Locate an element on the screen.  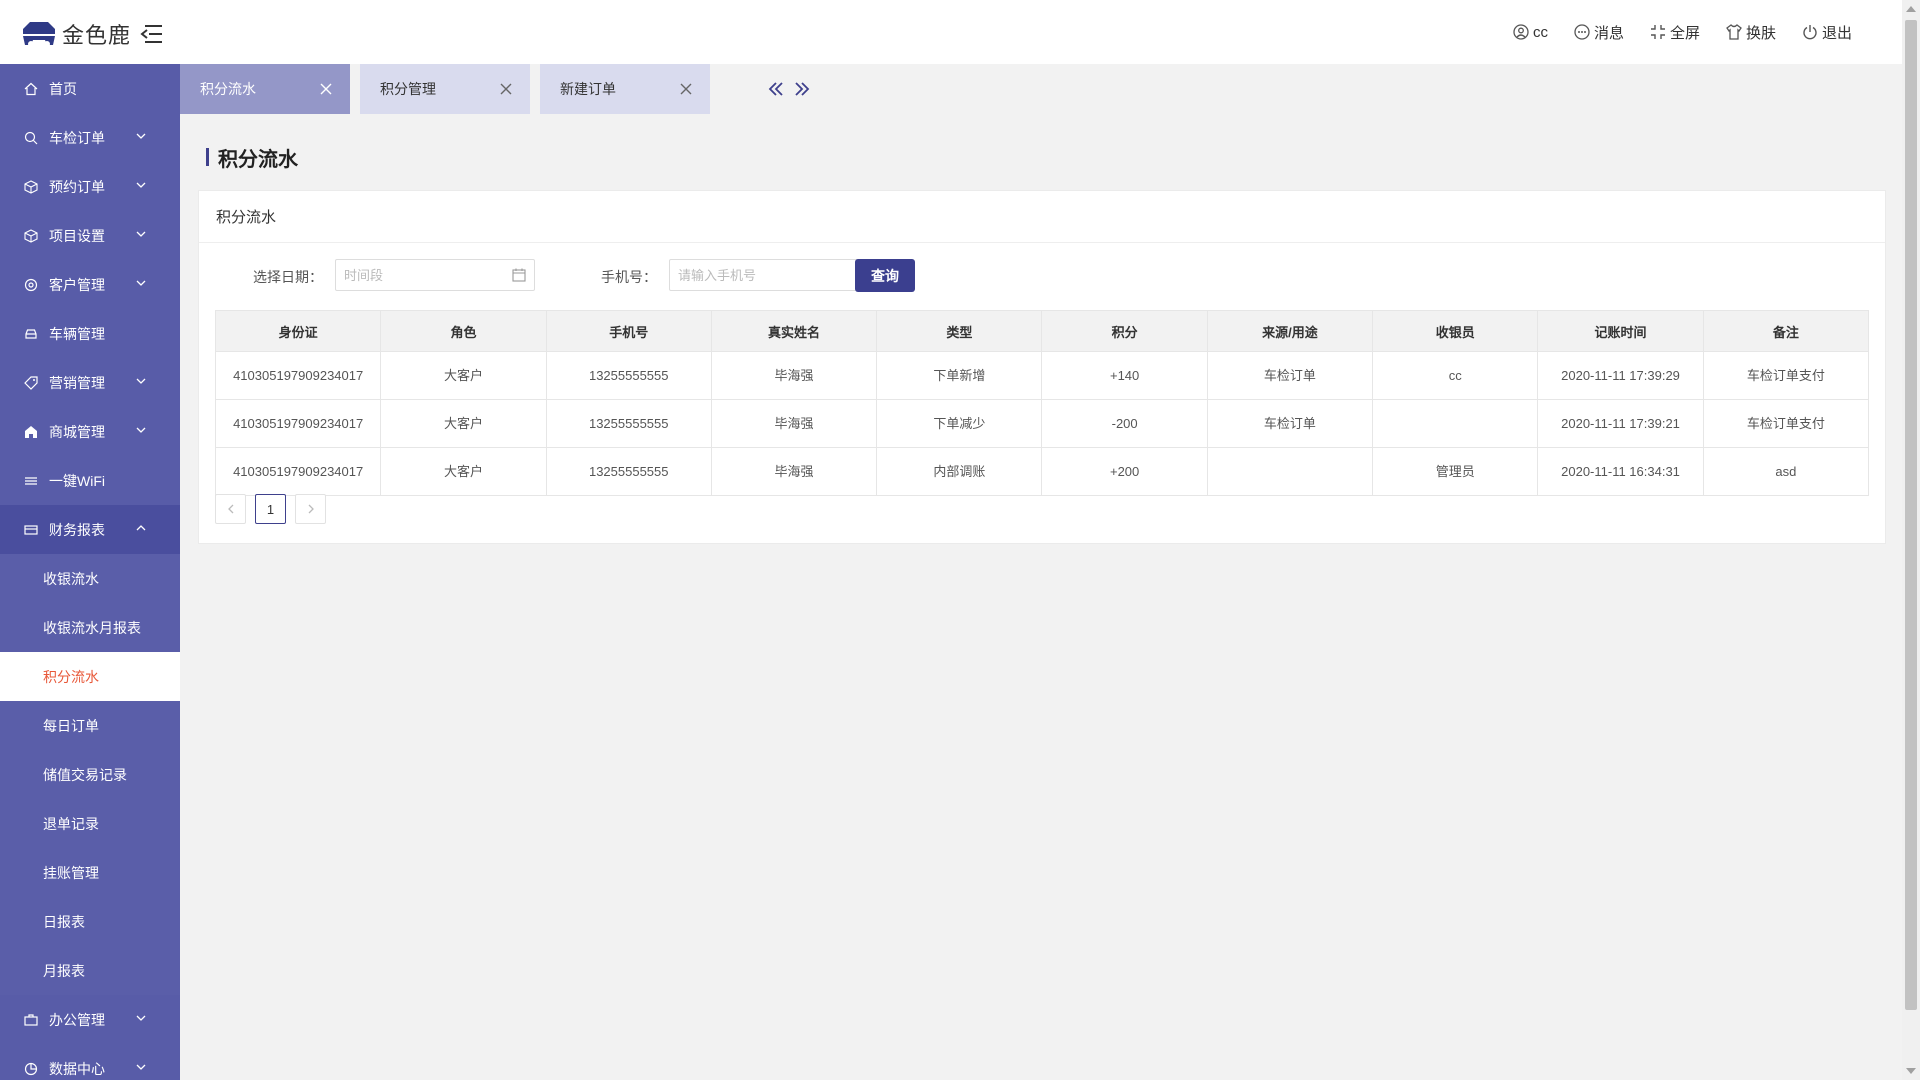
table-cell: 13255555555 is located at coordinates (628, 471).